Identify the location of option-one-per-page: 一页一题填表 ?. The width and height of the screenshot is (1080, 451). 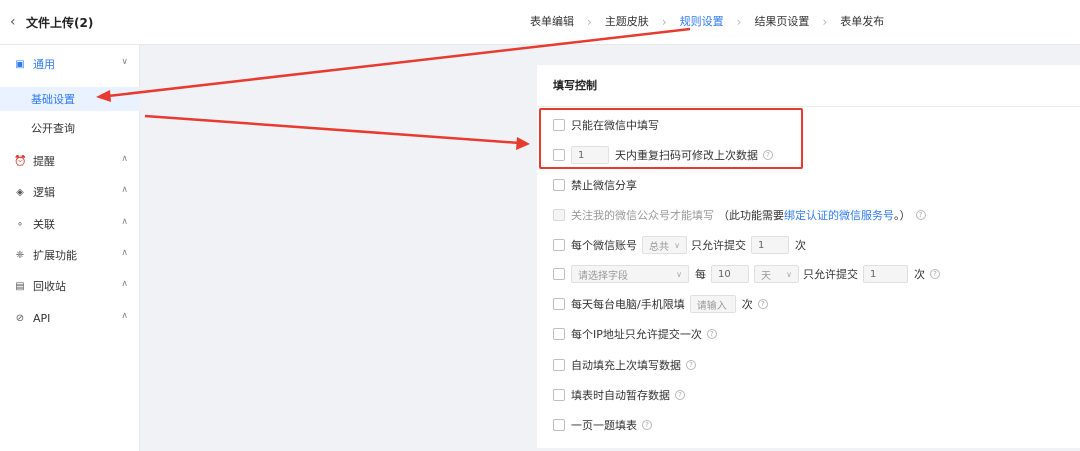
(602, 425).